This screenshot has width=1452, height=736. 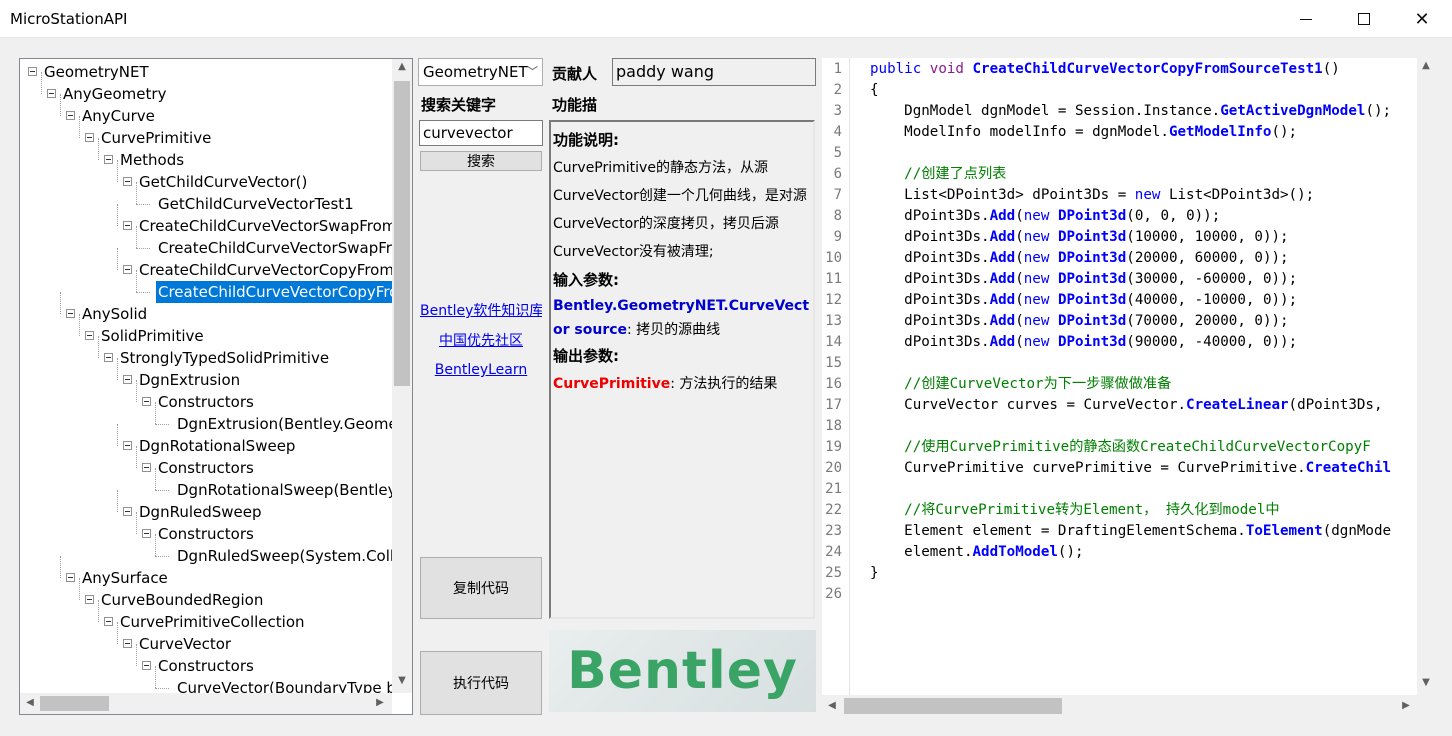 I want to click on minimize-button, so click(x=1306, y=19).